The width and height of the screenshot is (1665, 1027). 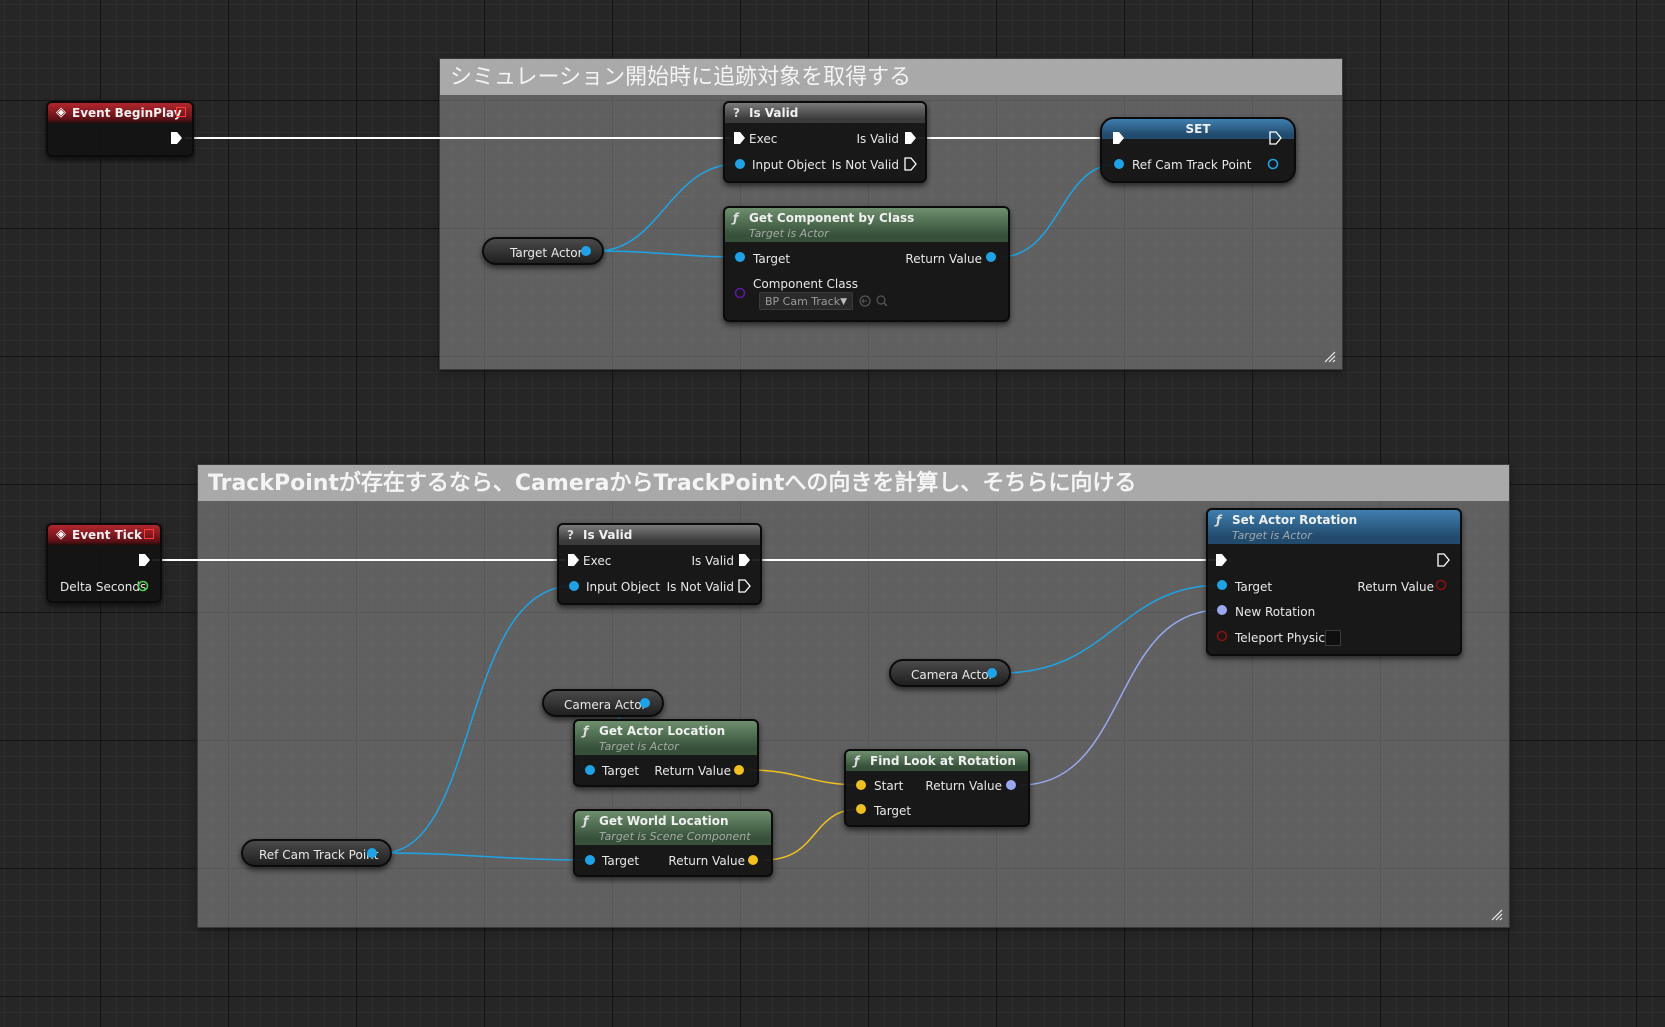 What do you see at coordinates (1333, 638) in the screenshot?
I see `teleport-physics-checkbox` at bounding box center [1333, 638].